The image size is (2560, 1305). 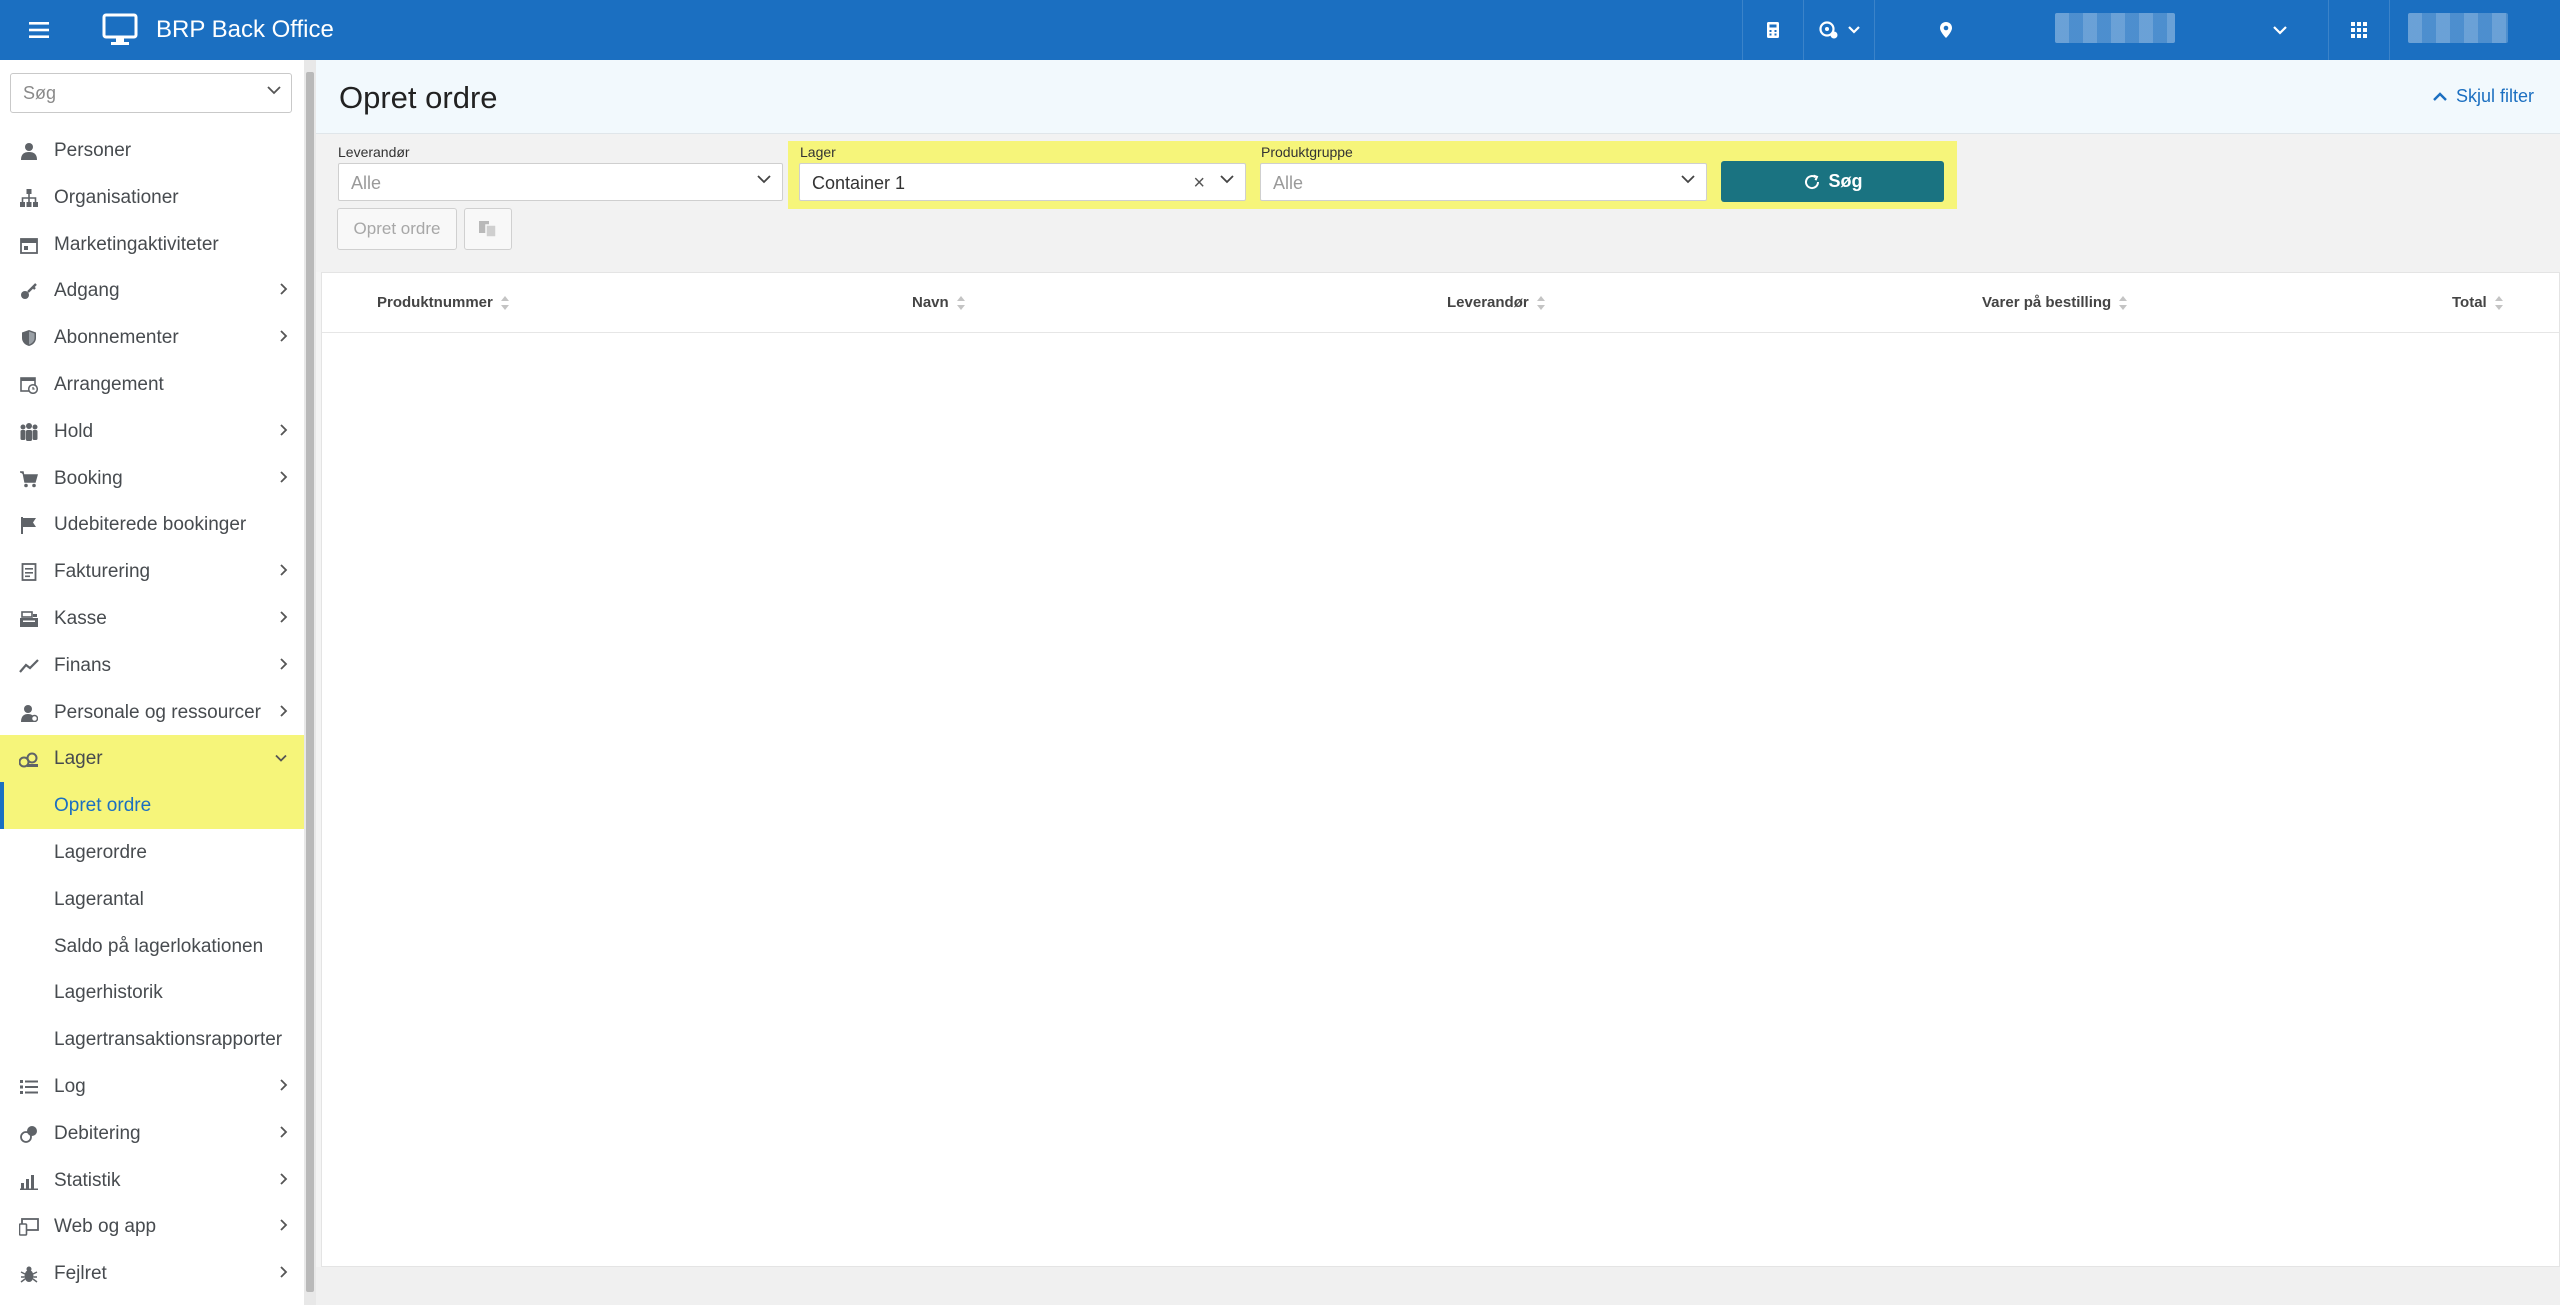 What do you see at coordinates (1839, 30) in the screenshot?
I see `settings-network-icon` at bounding box center [1839, 30].